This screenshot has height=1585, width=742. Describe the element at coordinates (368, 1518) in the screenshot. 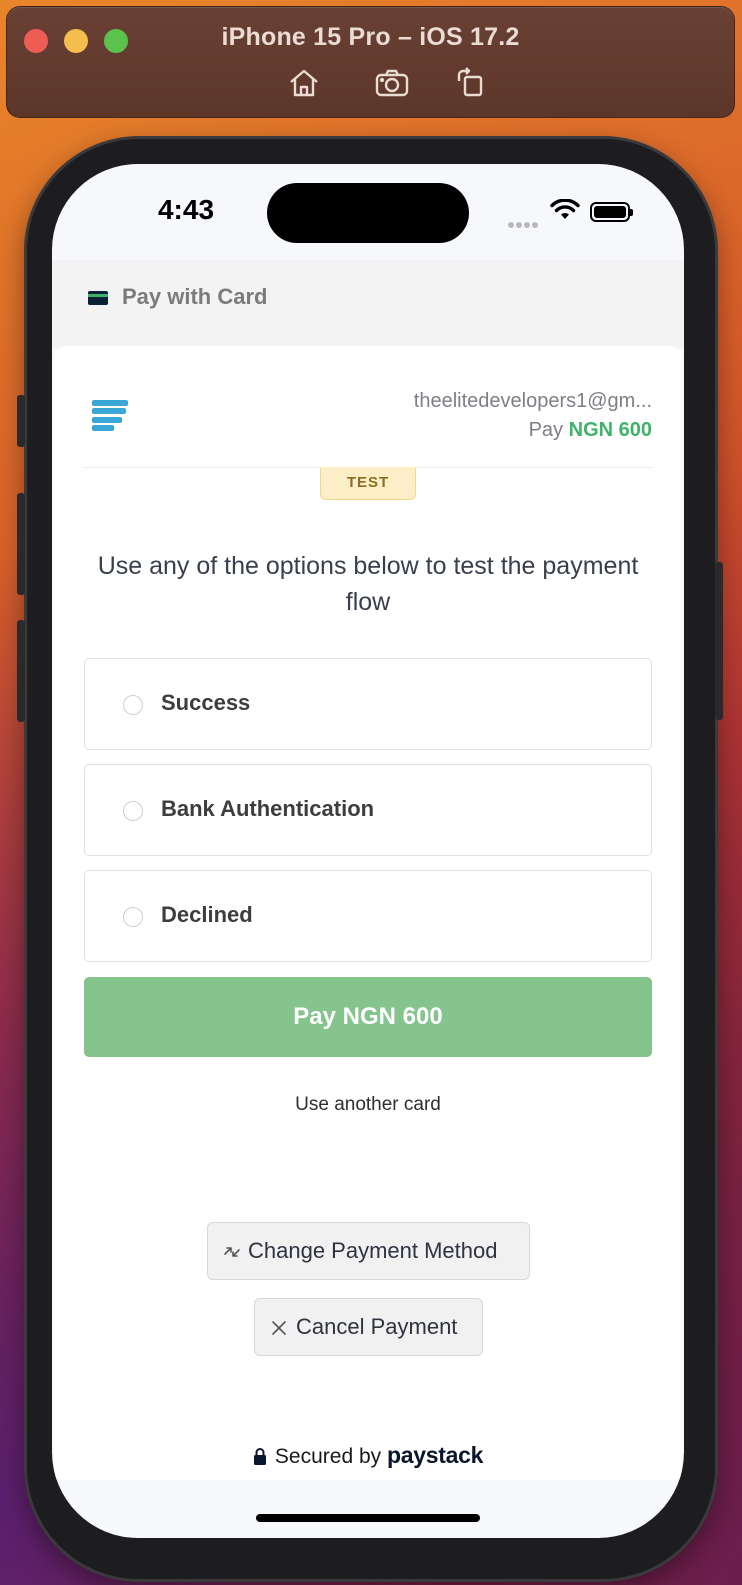

I see `home-indicator` at that location.